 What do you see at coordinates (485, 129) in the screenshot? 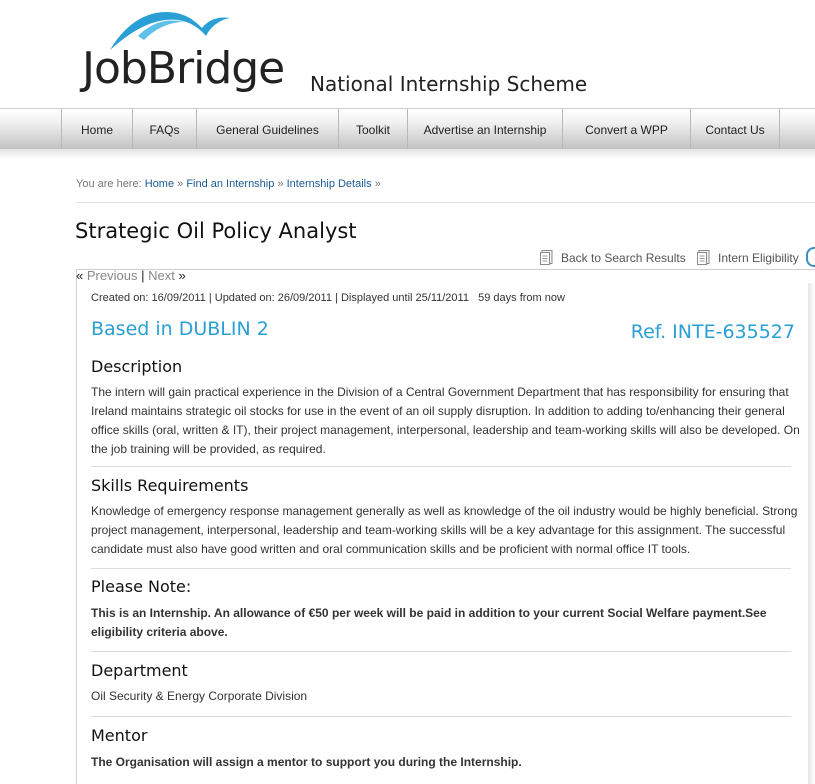
I see `nav-item-advertise: Advertise an Internship` at bounding box center [485, 129].